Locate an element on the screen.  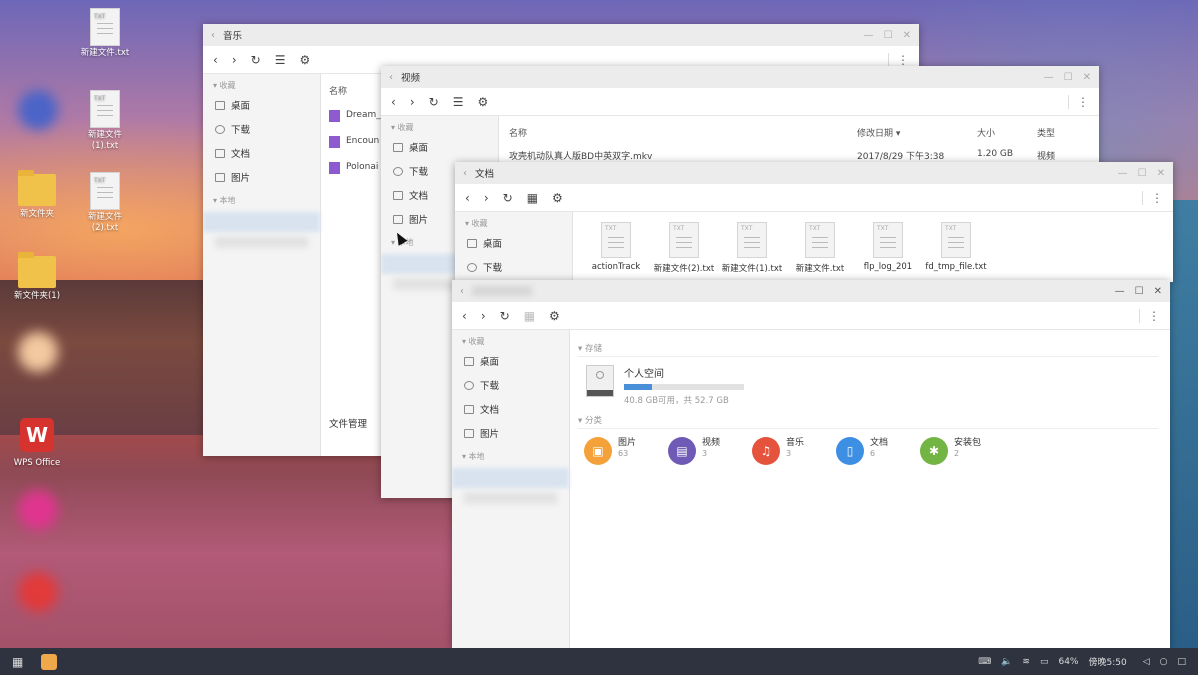
clock: 傍晚5:50 is located at coordinates (1107, 661).